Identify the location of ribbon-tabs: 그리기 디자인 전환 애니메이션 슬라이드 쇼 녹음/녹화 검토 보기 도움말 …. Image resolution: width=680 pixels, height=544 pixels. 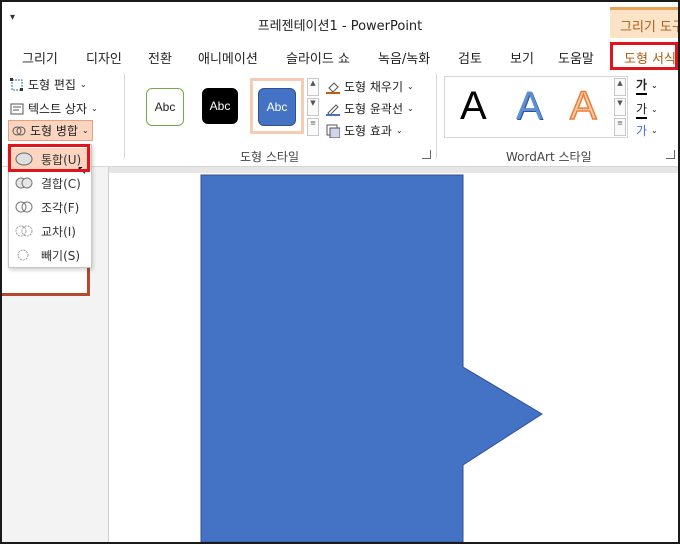
(340, 54).